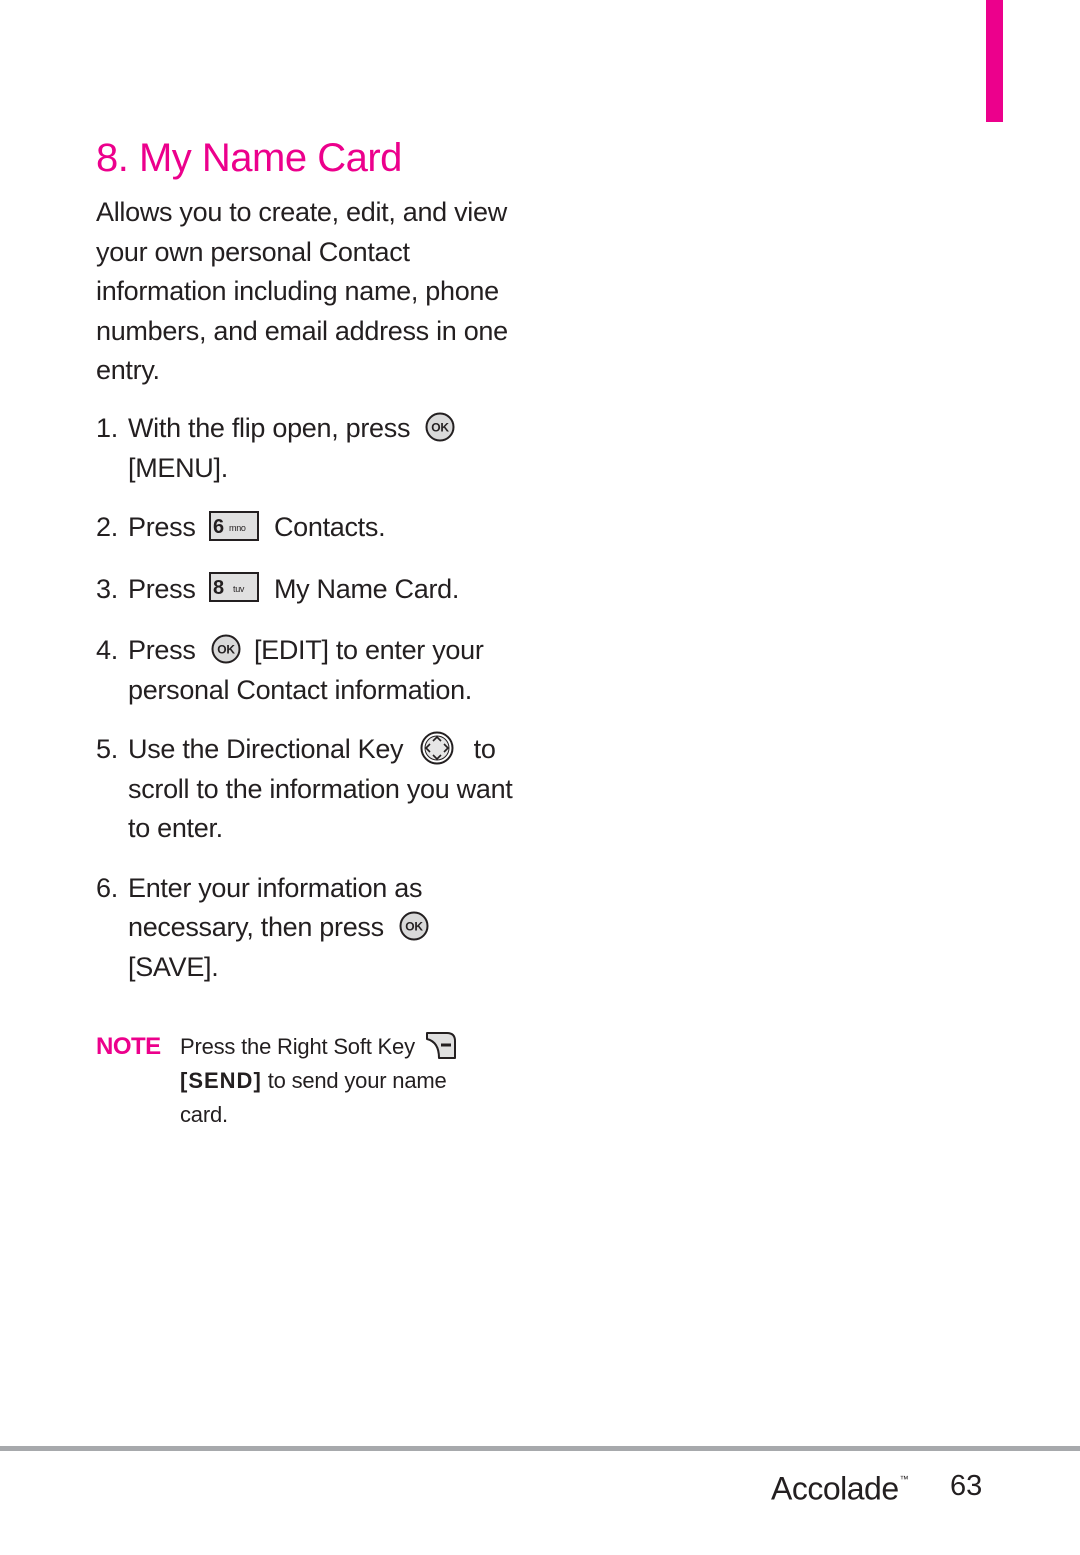 Image resolution: width=1080 pixels, height=1555 pixels. Describe the element at coordinates (994, 61) in the screenshot. I see `section-tab-marker` at that location.